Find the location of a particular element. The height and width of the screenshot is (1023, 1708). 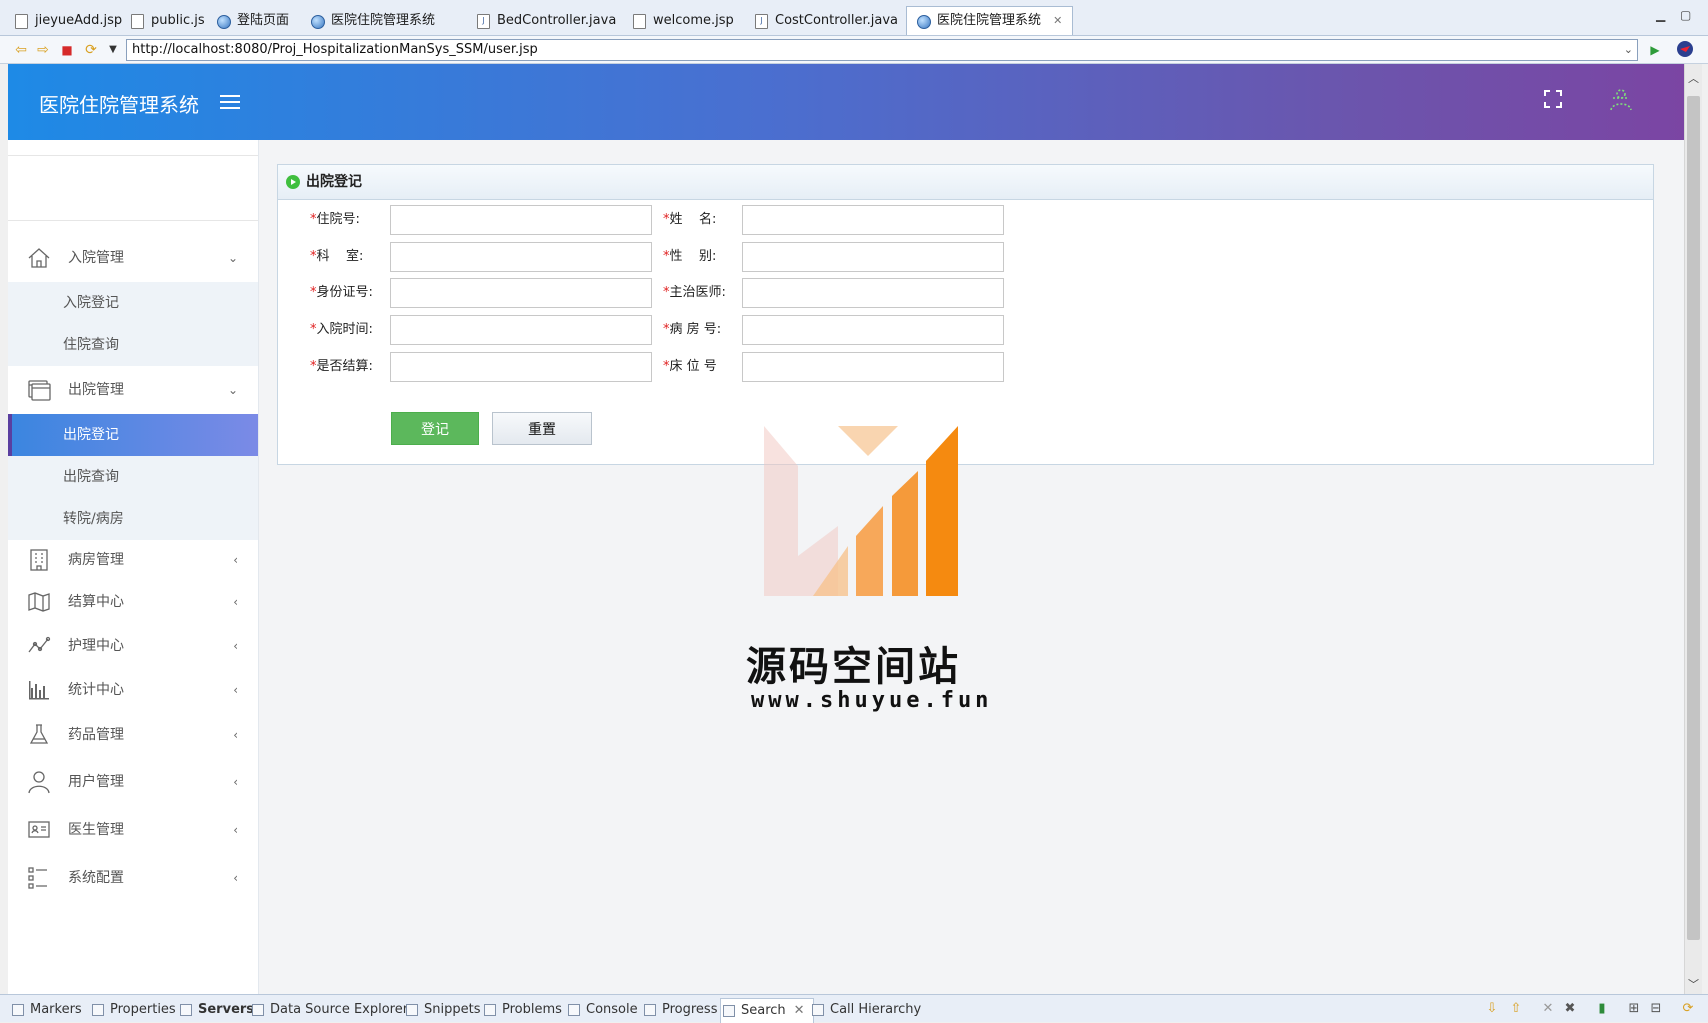

stop-icon: ■ is located at coordinates (67, 50).